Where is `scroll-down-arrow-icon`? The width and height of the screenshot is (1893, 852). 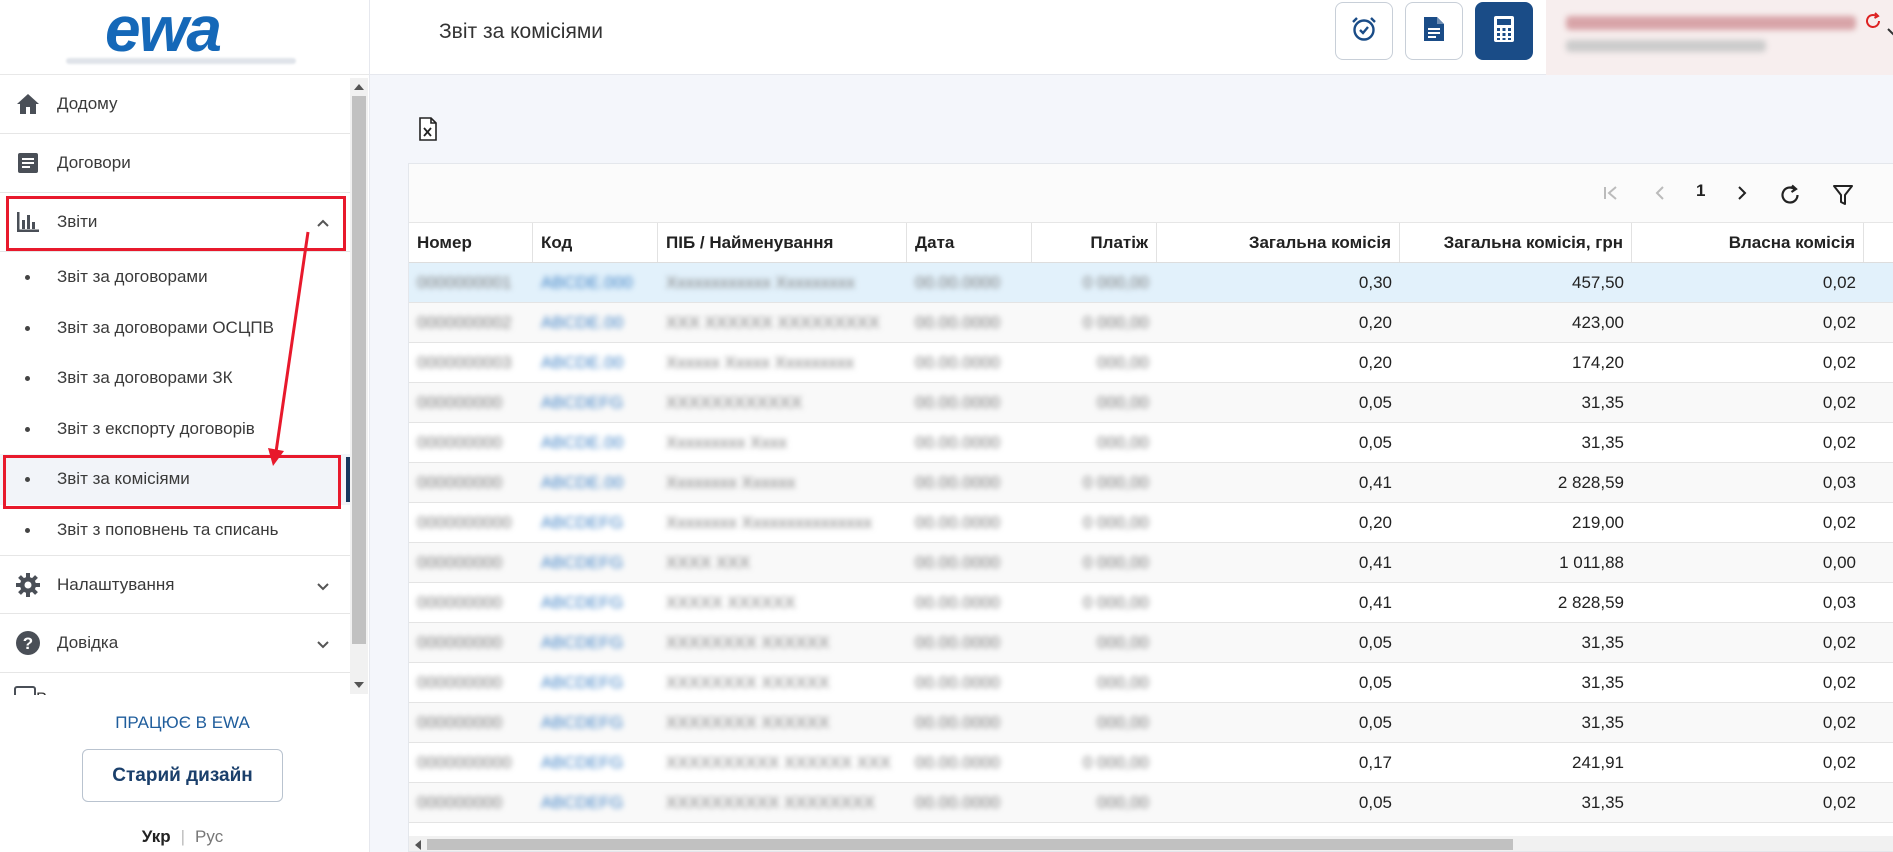
scroll-down-arrow-icon is located at coordinates (359, 685).